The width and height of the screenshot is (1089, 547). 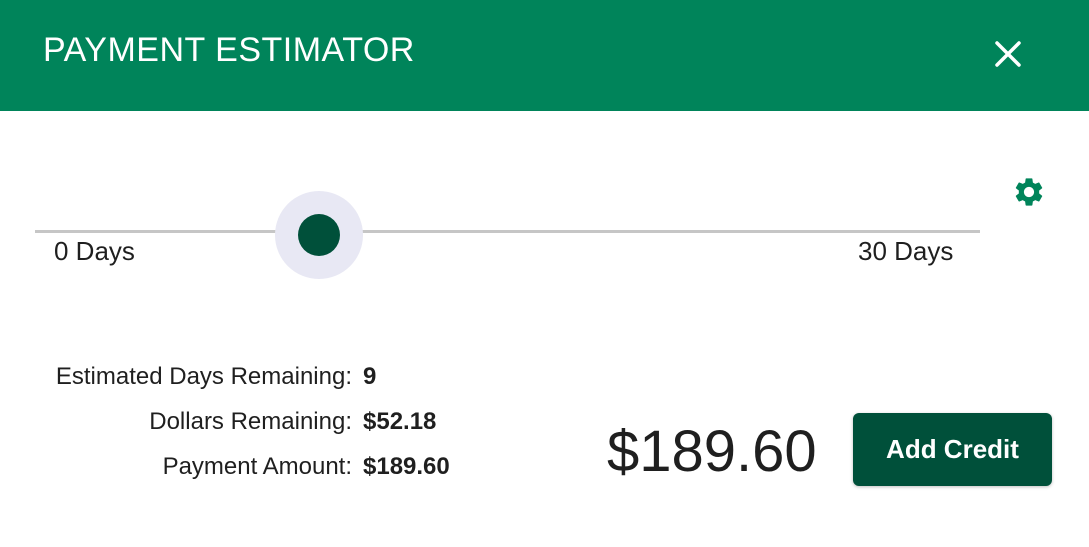 What do you see at coordinates (906, 251) in the screenshot?
I see `slider-max-label: 30 Days` at bounding box center [906, 251].